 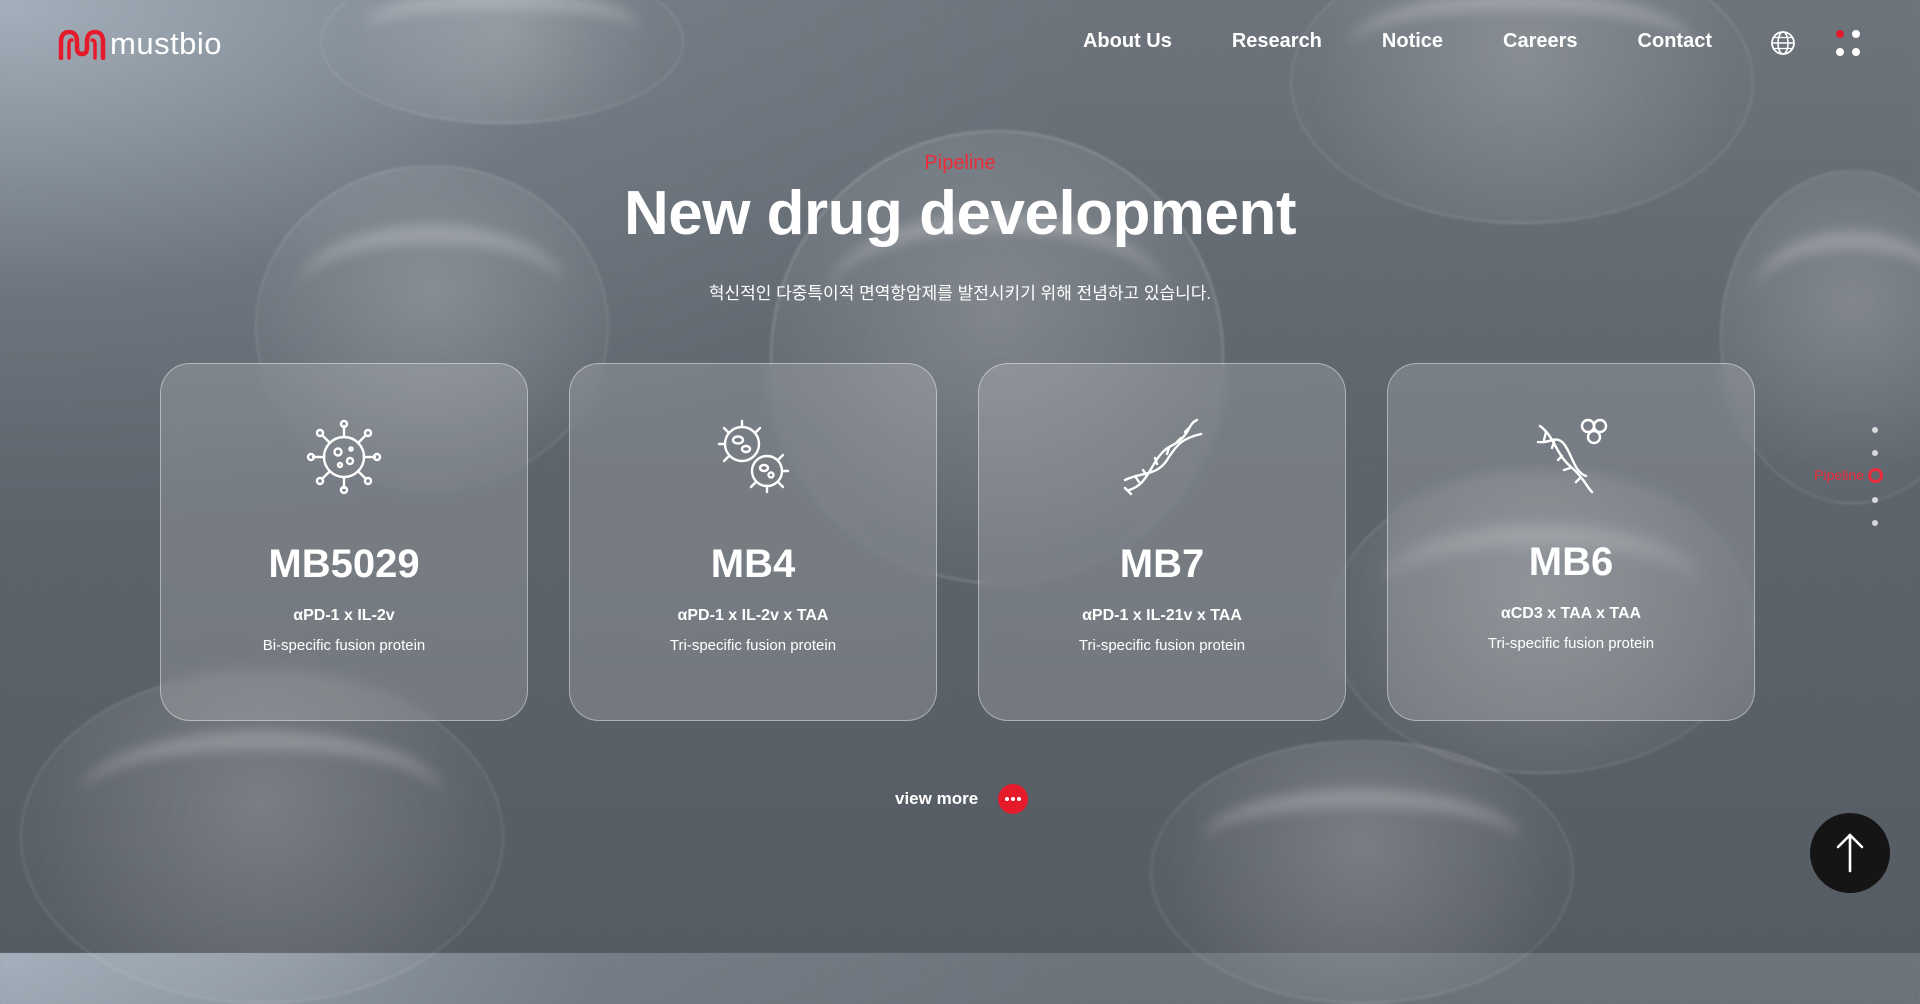 What do you see at coordinates (1162, 615) in the screenshot?
I see `card-formula: αPD-1 x IL-21v x TAA` at bounding box center [1162, 615].